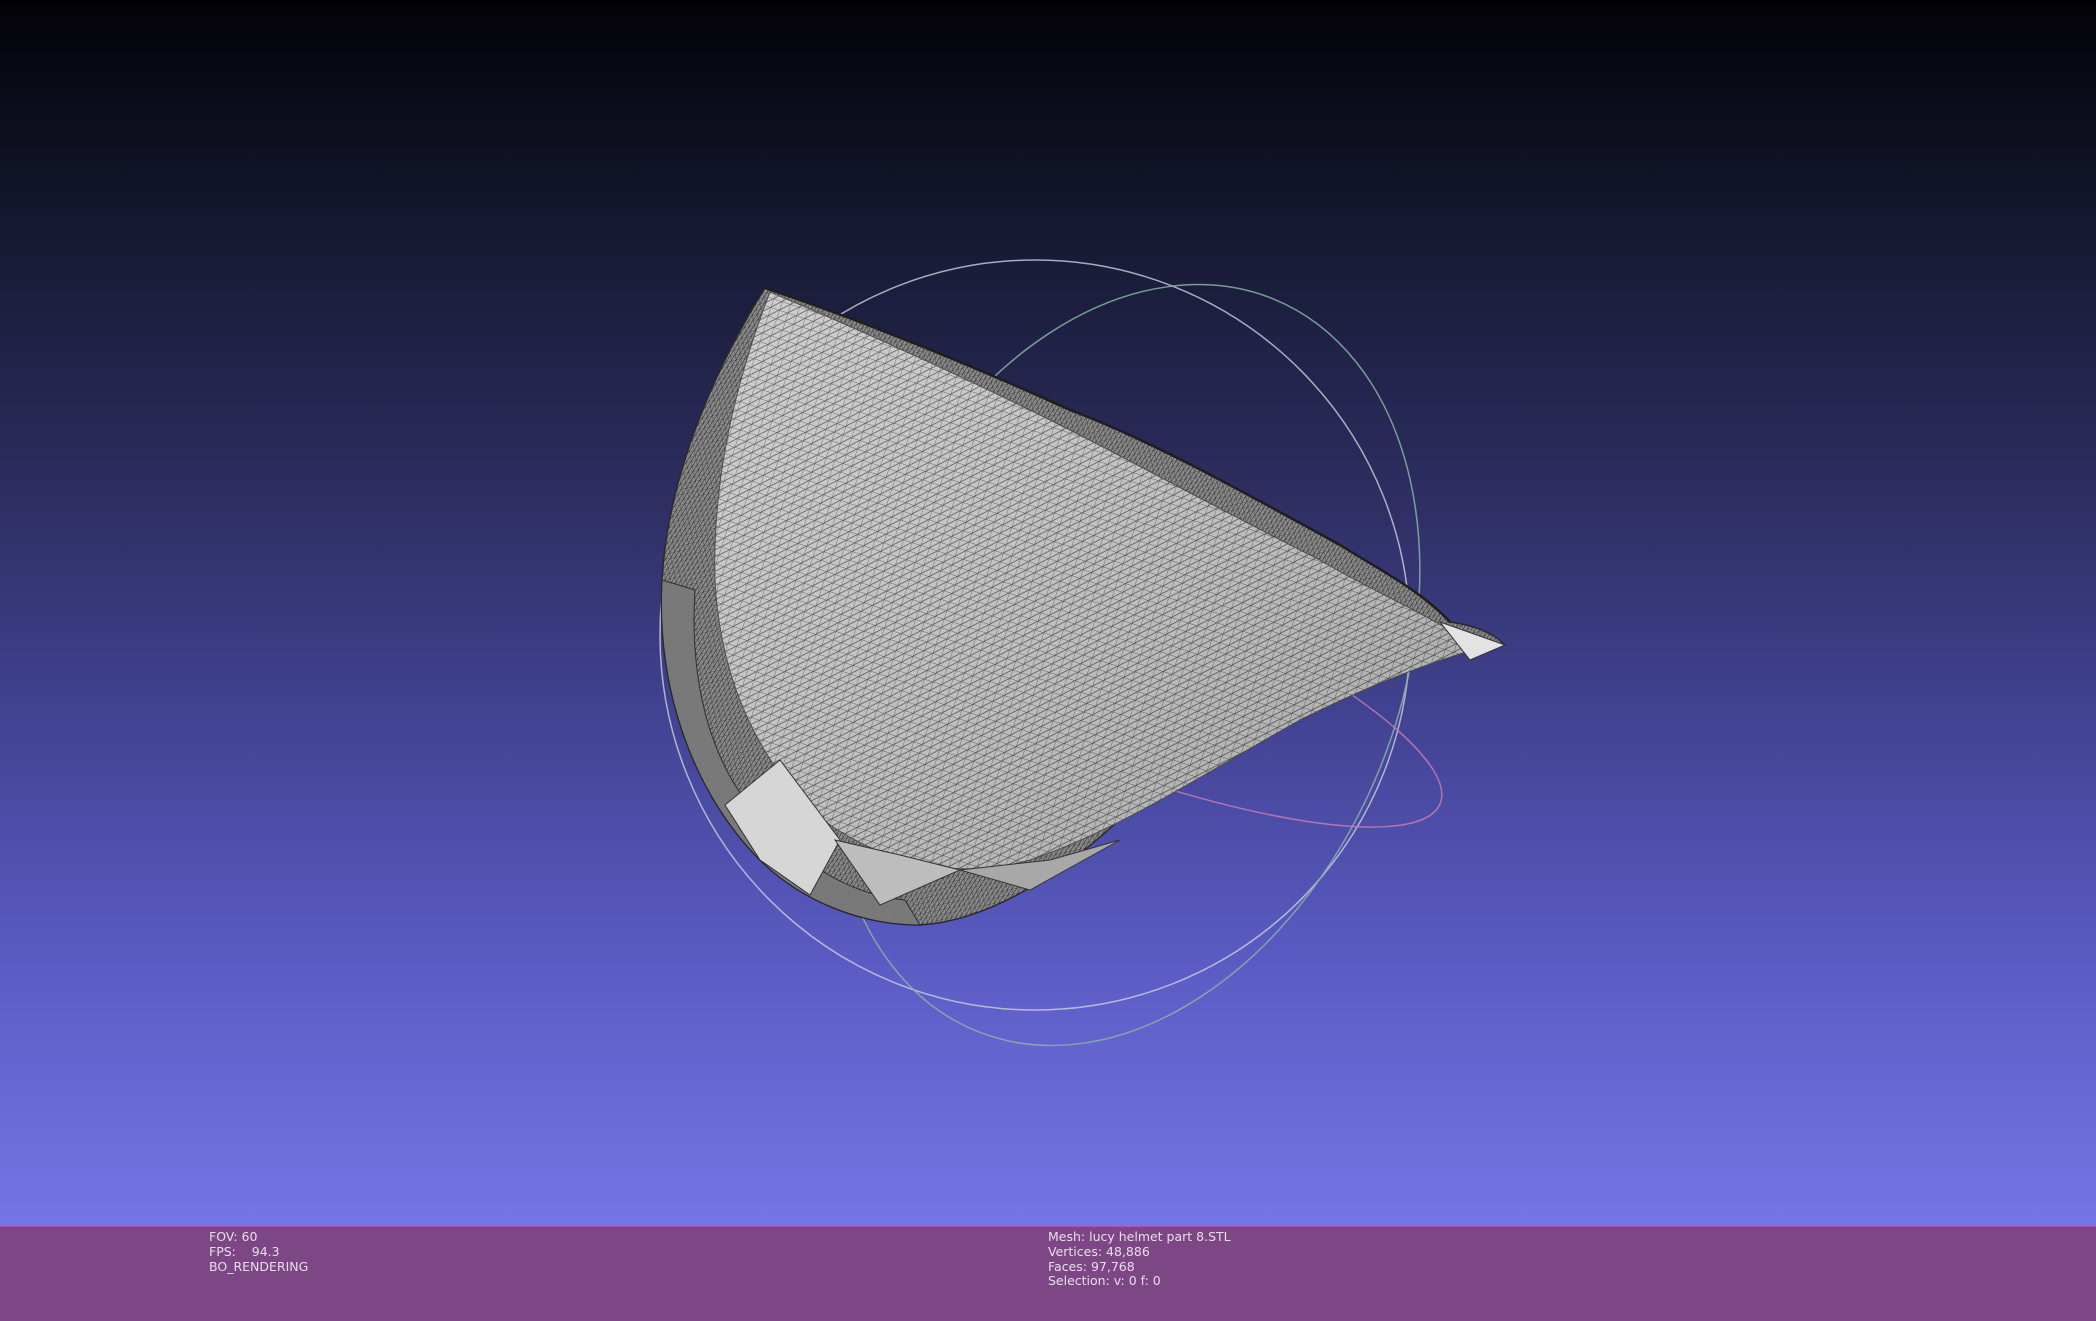 The image size is (2096, 1321). What do you see at coordinates (259, 1266) in the screenshot?
I see `render-mode-readout: BO_RENDERING` at bounding box center [259, 1266].